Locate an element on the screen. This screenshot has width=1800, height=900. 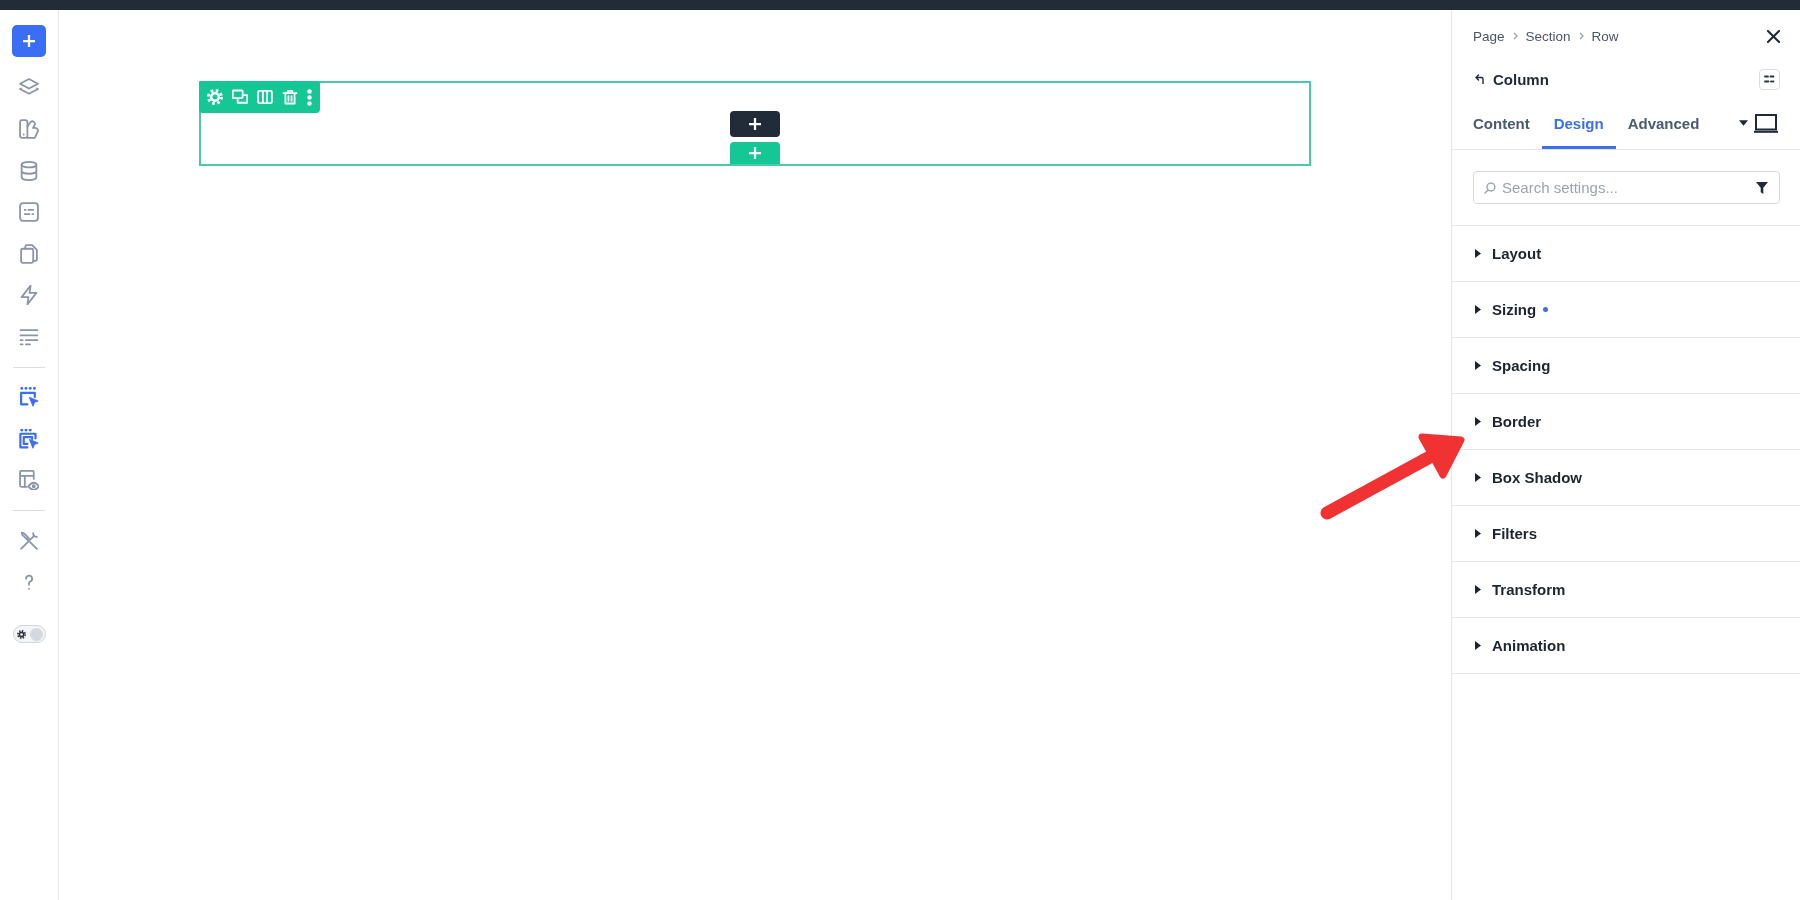
tab: Design is located at coordinates (1578, 123).